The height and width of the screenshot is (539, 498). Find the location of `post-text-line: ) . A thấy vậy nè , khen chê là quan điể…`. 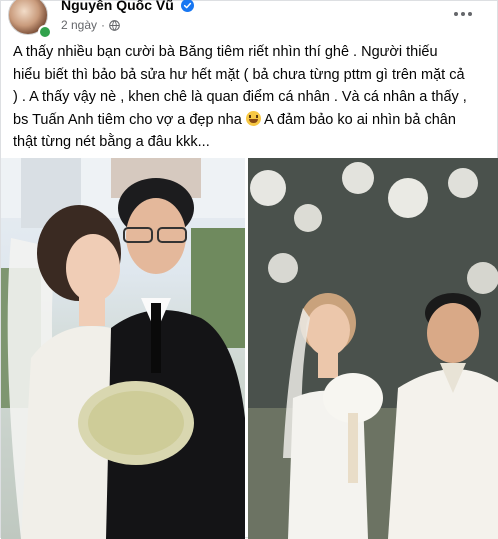

post-text-line: ) . A thấy vậy nè , khen chê là quan điể… is located at coordinates (240, 97).